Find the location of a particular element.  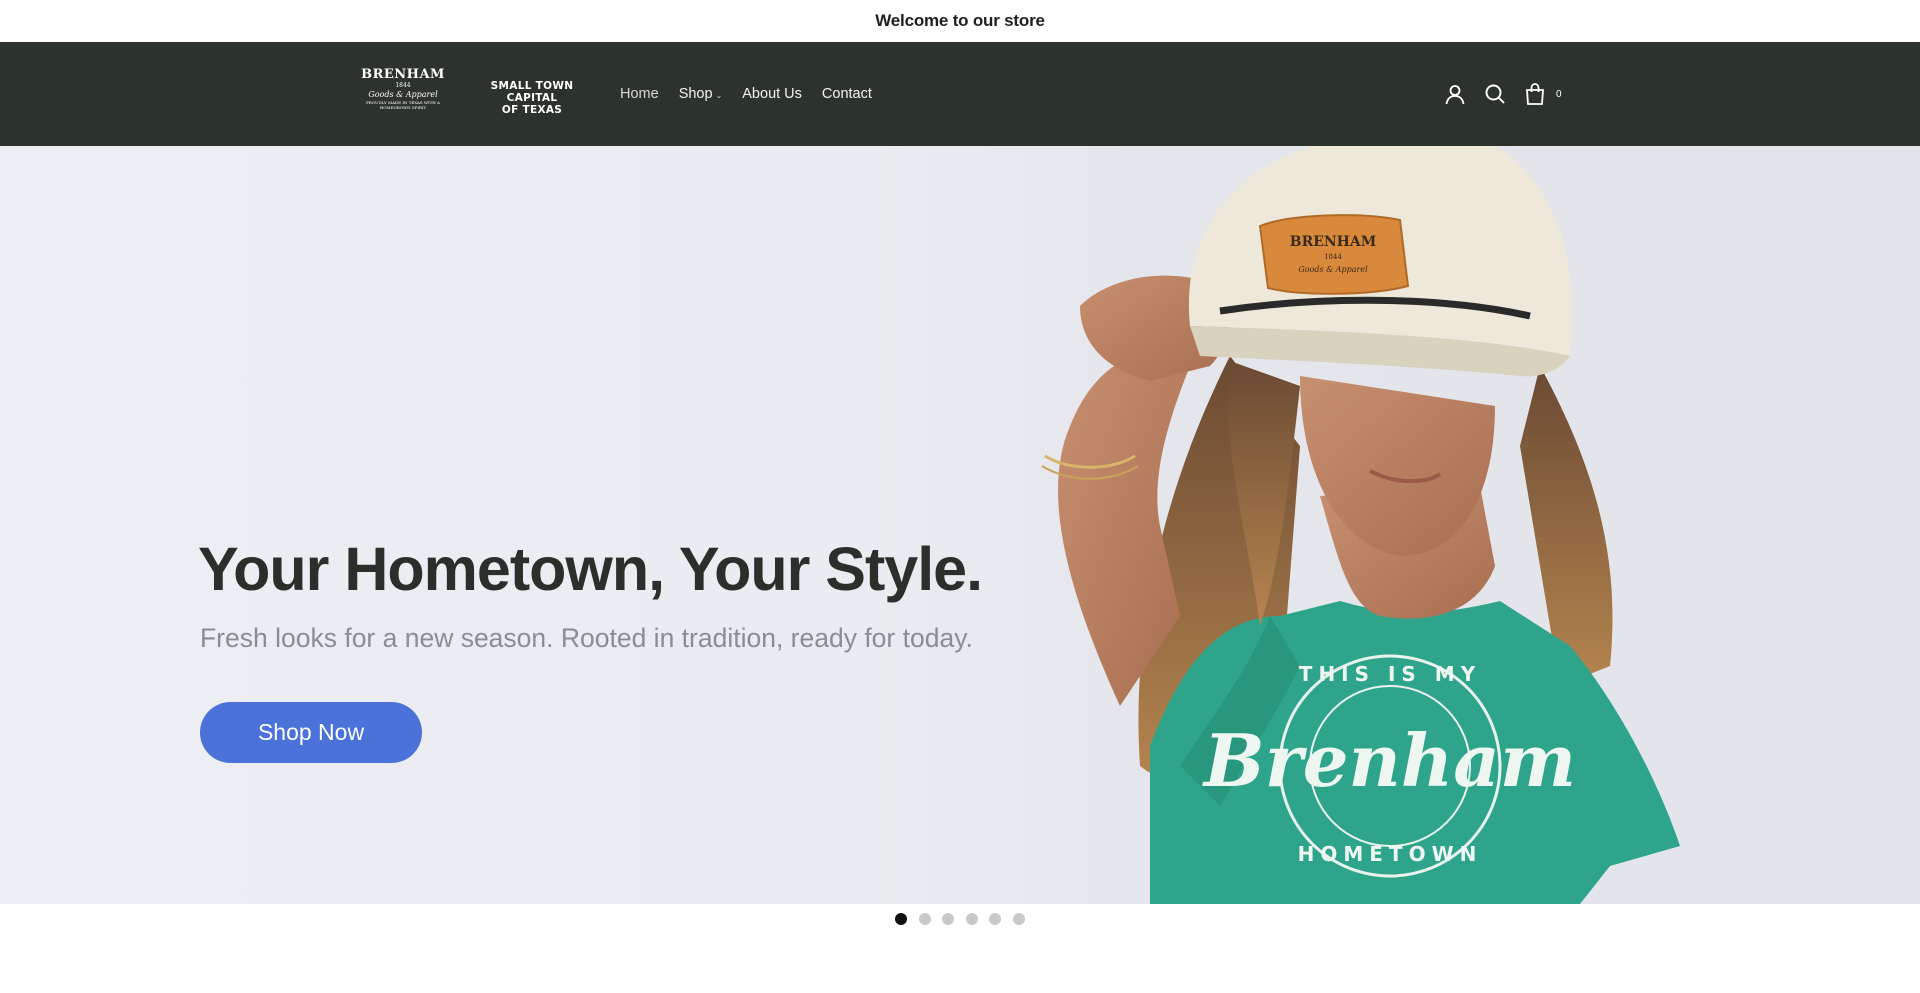

announcement-text: Welcome to our store is located at coordinates (960, 20).